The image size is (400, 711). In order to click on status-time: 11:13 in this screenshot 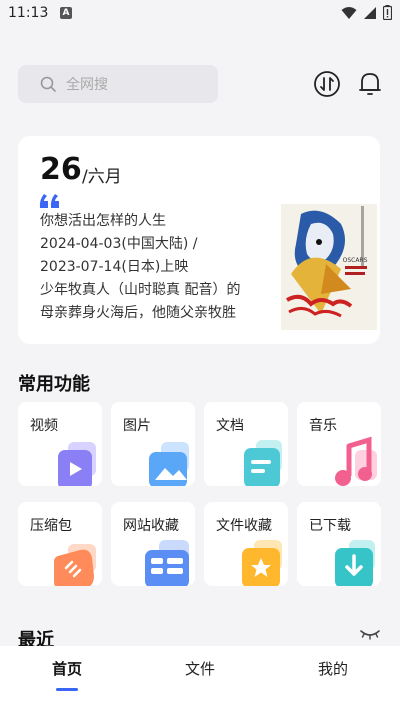, I will do `click(28, 13)`.